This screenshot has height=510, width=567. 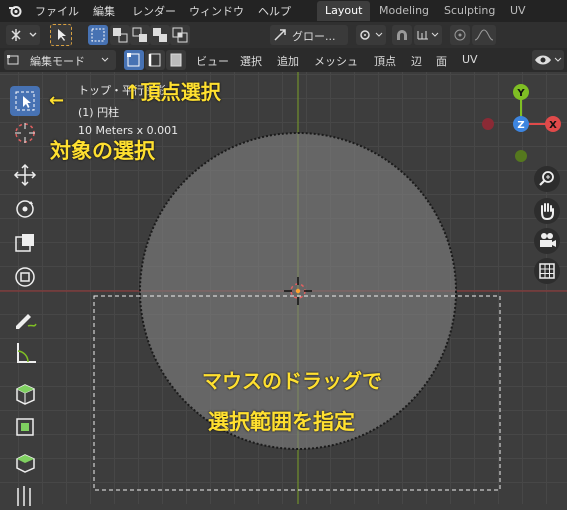 I want to click on hand-icon, so click(x=547, y=212).